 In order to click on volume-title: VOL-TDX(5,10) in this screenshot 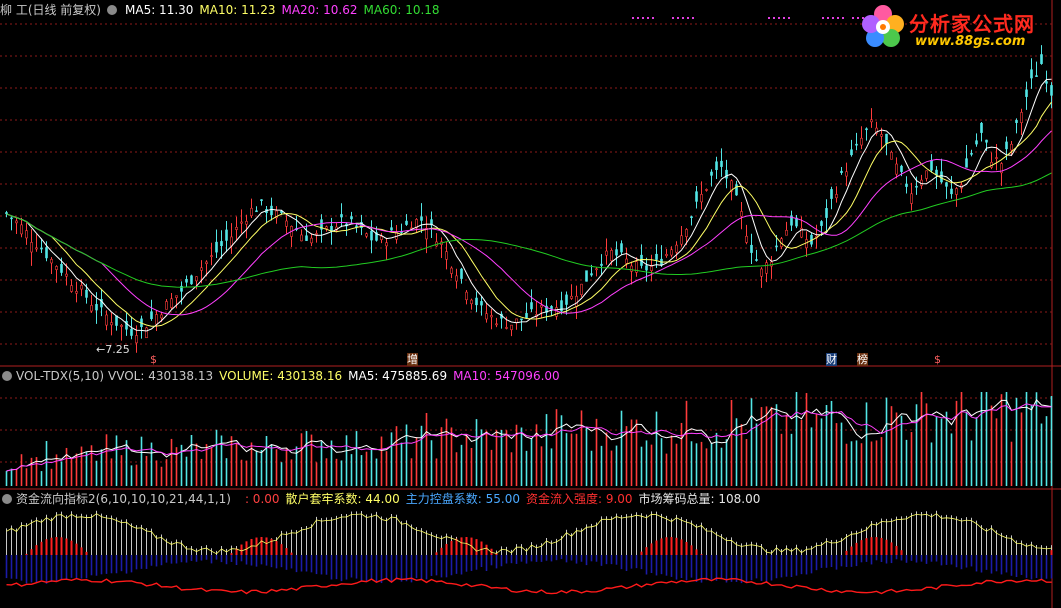, I will do `click(60, 376)`.